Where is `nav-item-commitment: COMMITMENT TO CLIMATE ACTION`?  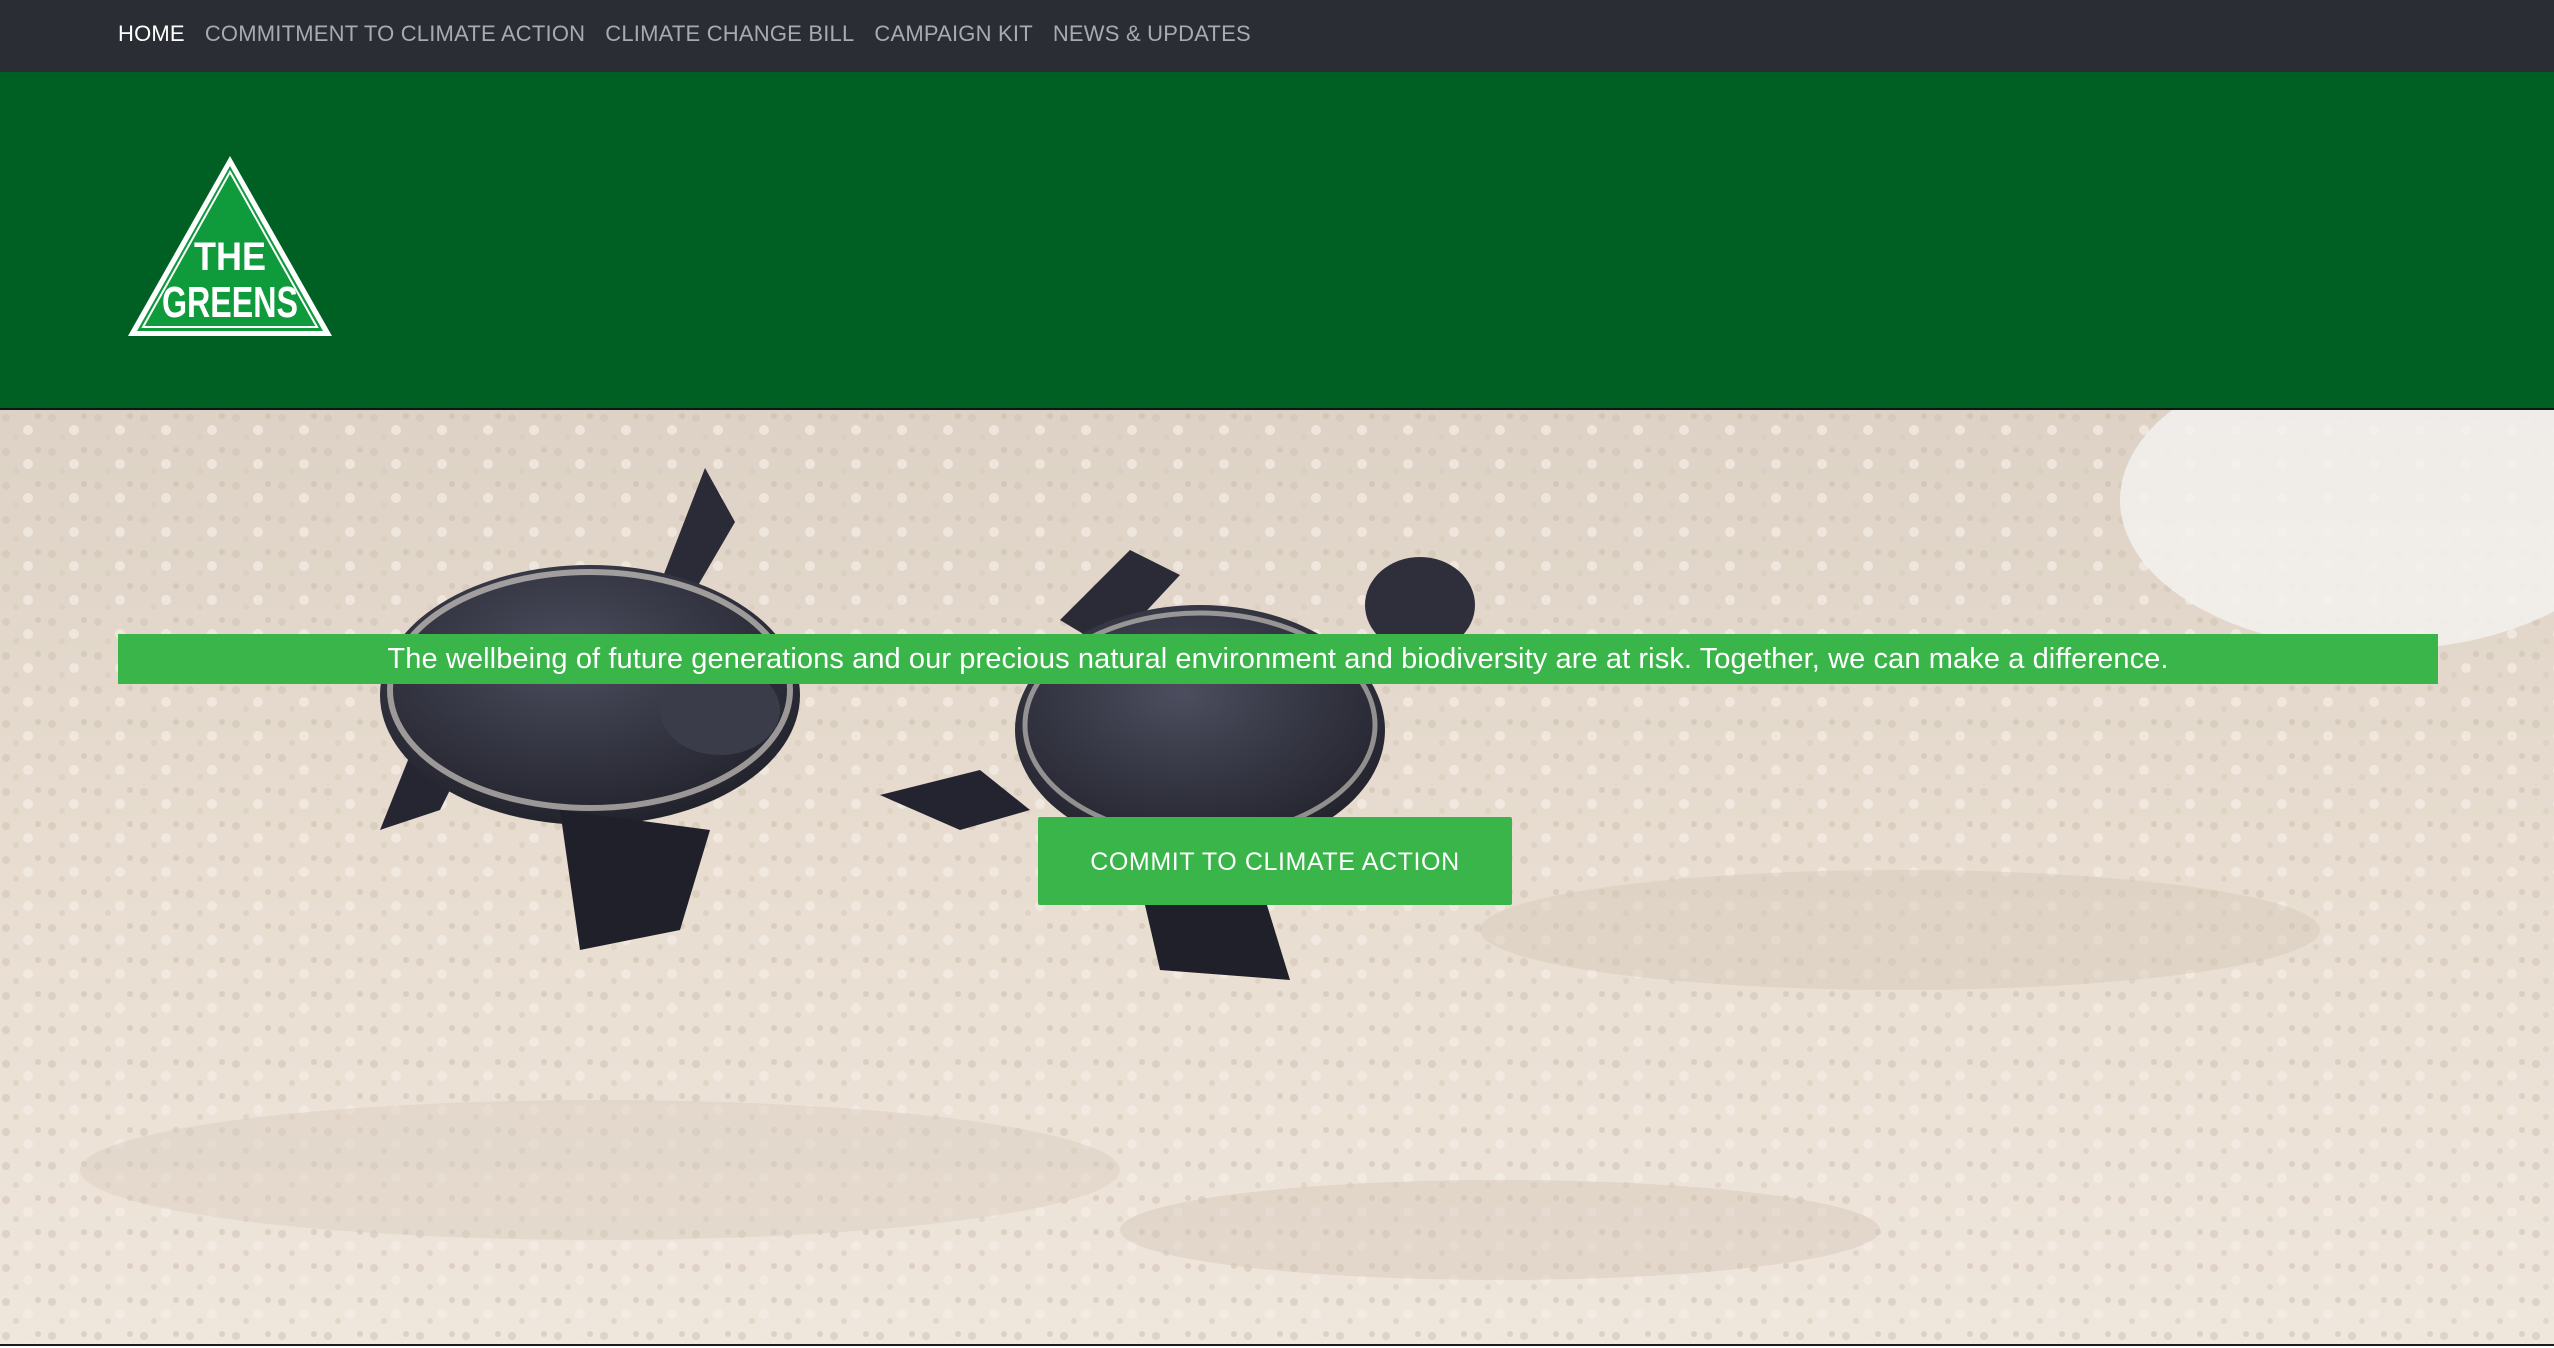
nav-item-commitment: COMMITMENT TO CLIMATE ACTION is located at coordinates (395, 34).